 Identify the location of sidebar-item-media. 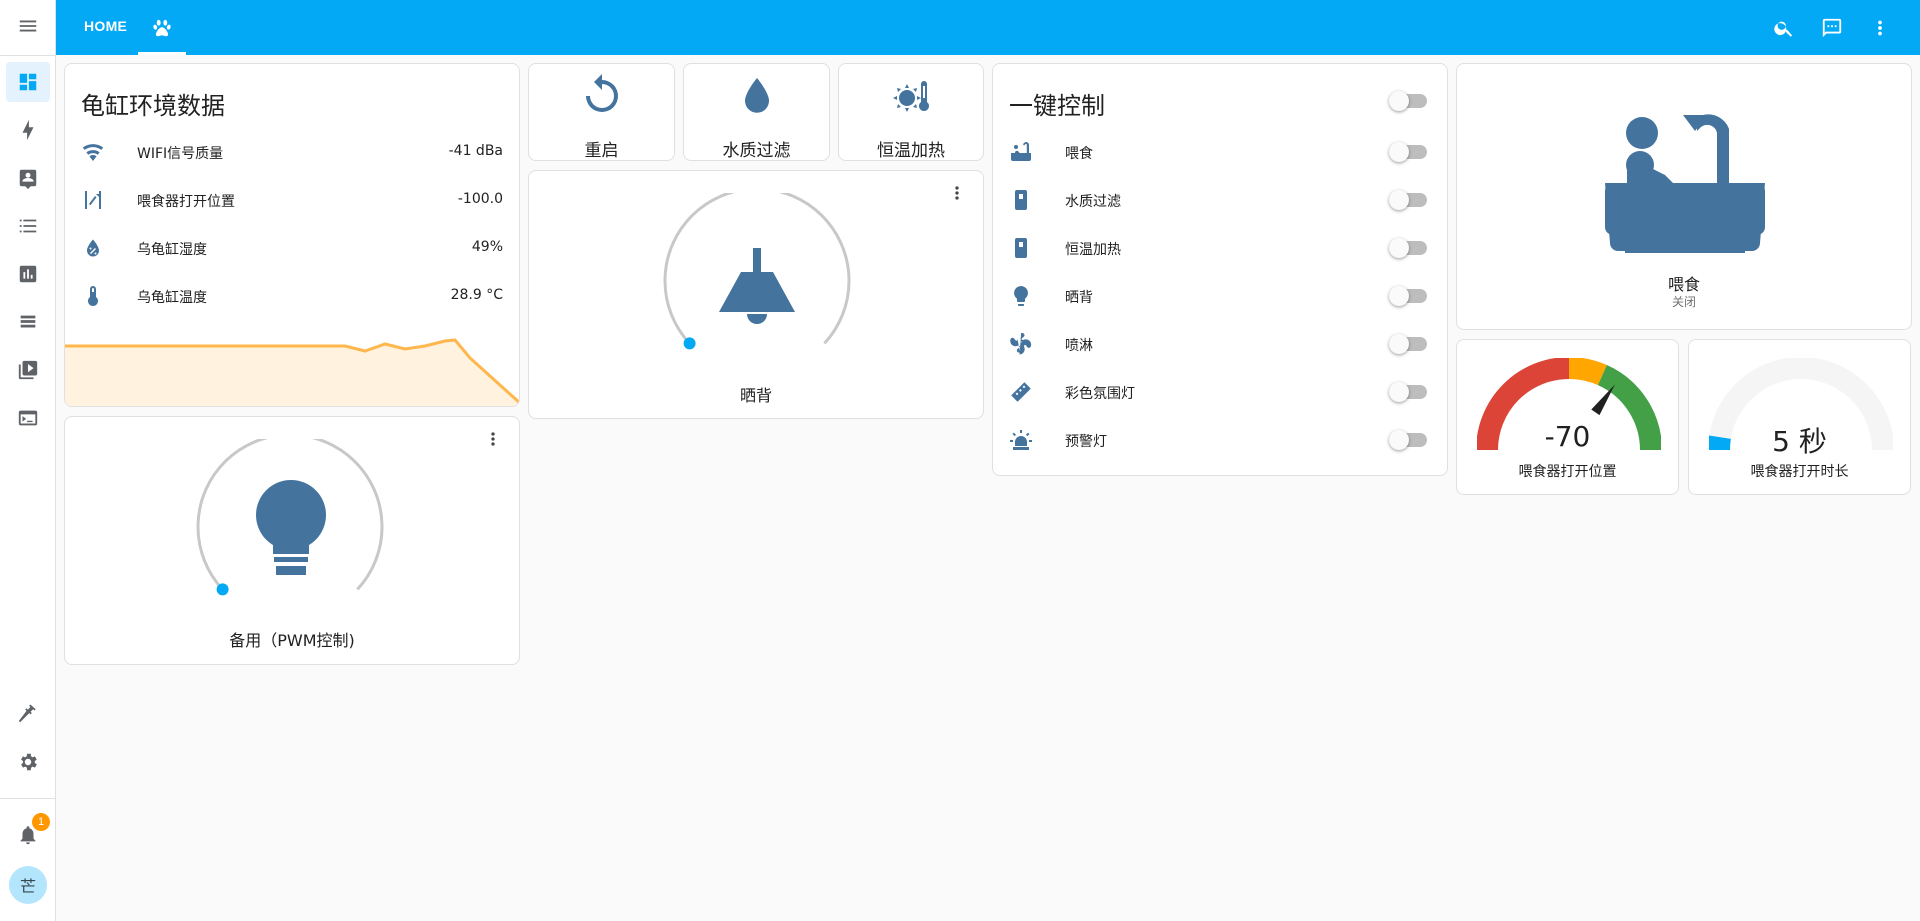
(28, 370).